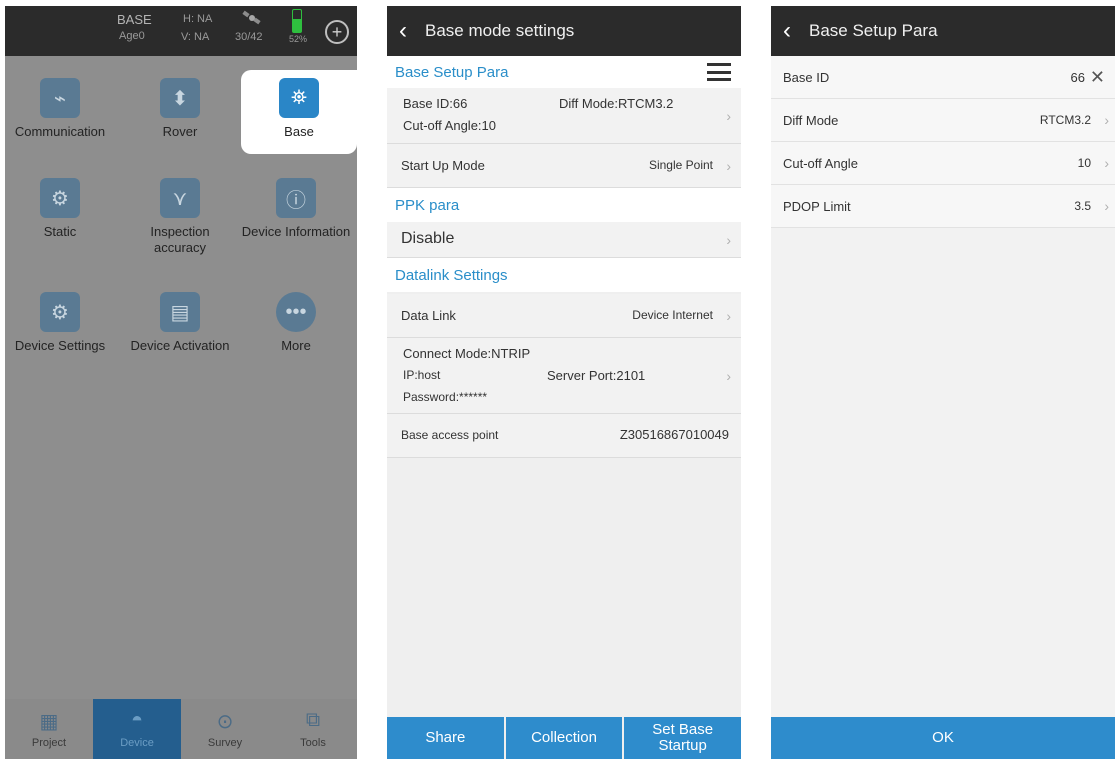  I want to click on tile-label: More, so click(296, 345).